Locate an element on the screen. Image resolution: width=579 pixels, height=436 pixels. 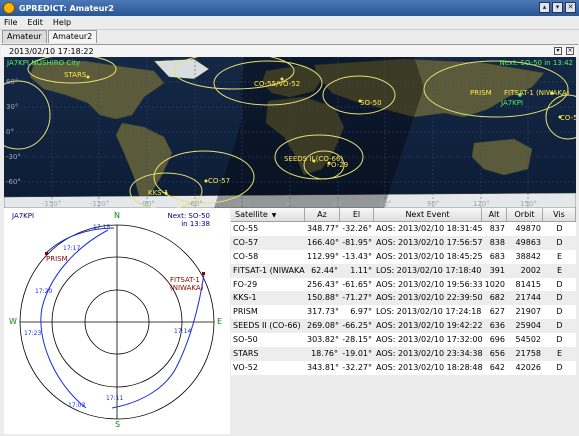
cell-alt: 391 is located at coordinates (497, 270).